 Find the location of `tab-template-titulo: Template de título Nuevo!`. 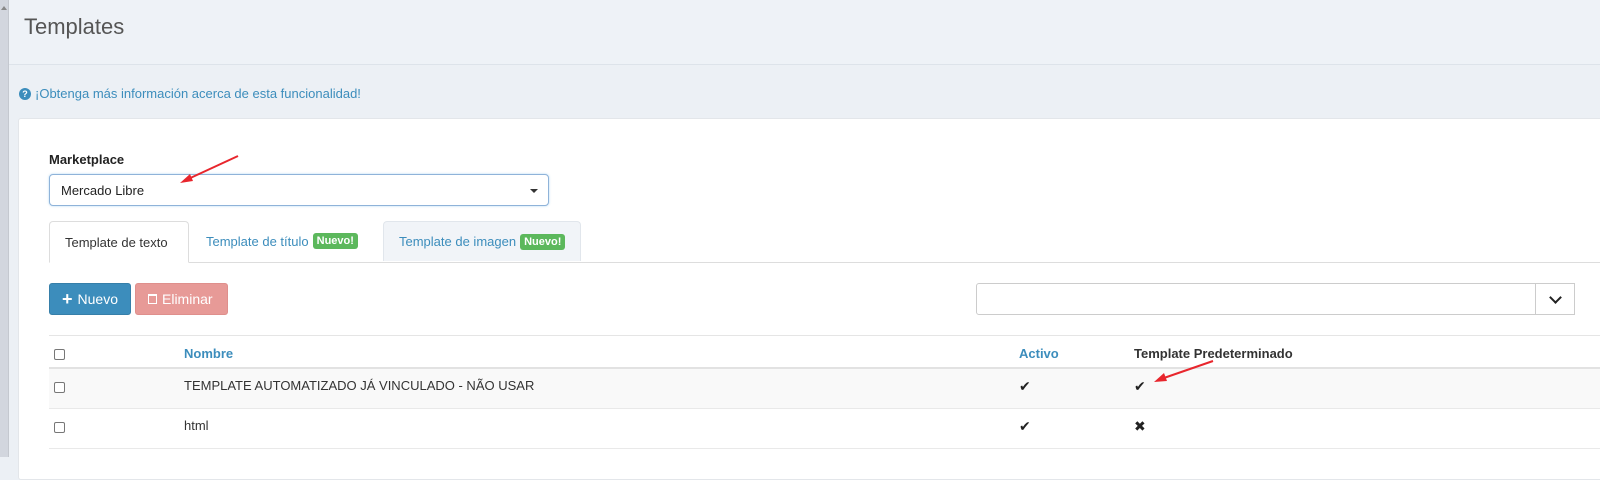

tab-template-titulo: Template de título Nuevo! is located at coordinates (282, 241).